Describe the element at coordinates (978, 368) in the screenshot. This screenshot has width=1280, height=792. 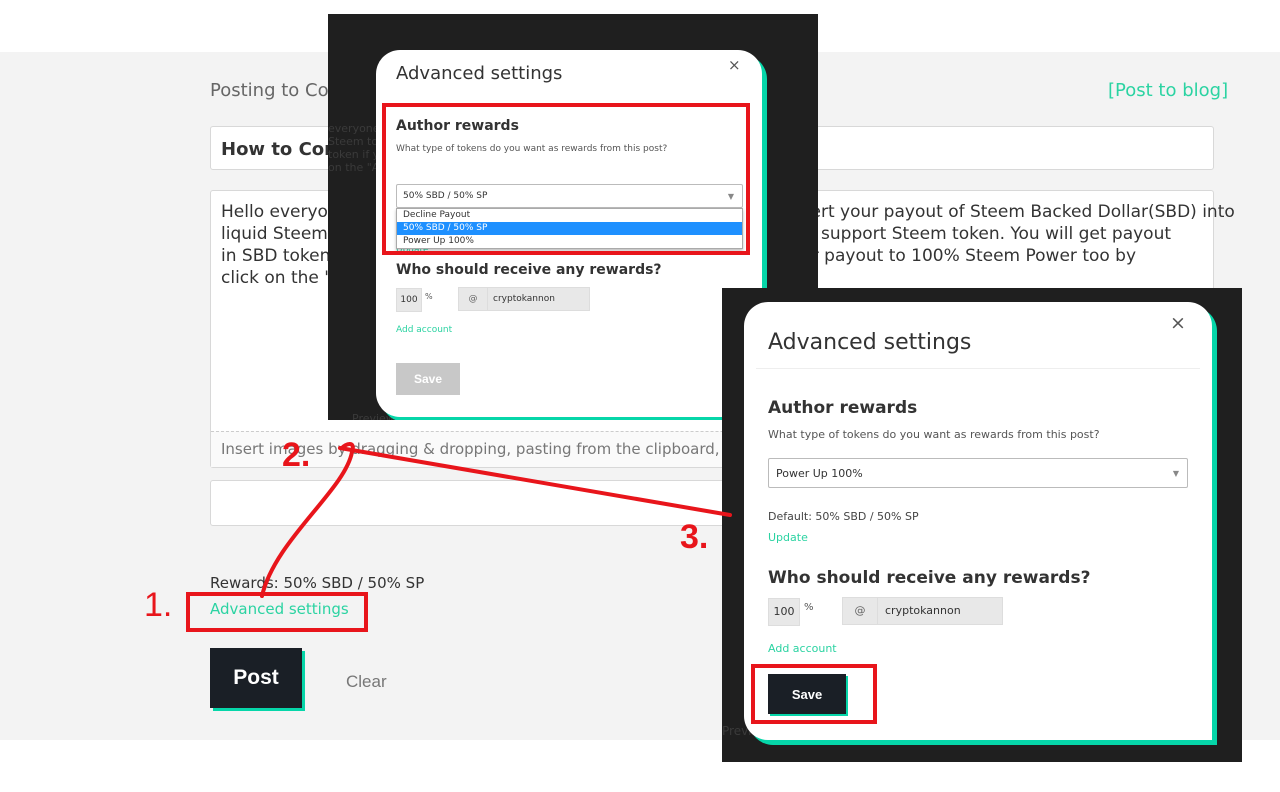
I see `divider` at that location.